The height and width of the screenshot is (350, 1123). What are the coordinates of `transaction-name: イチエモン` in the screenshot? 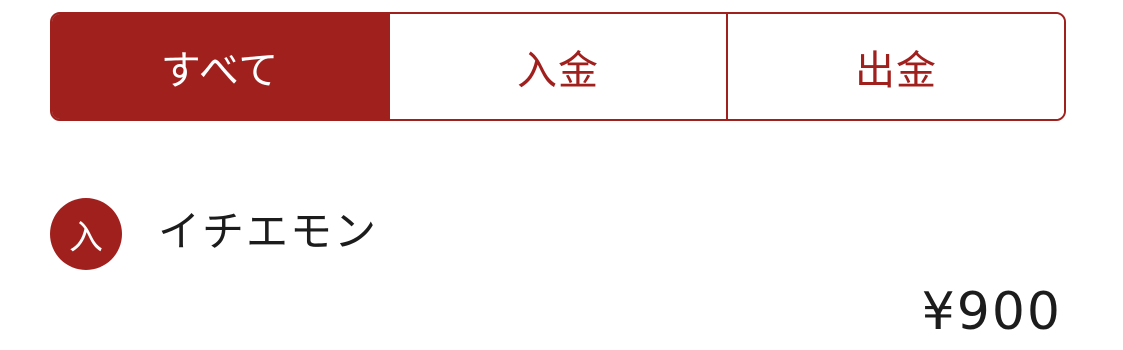 It's located at (268, 231).